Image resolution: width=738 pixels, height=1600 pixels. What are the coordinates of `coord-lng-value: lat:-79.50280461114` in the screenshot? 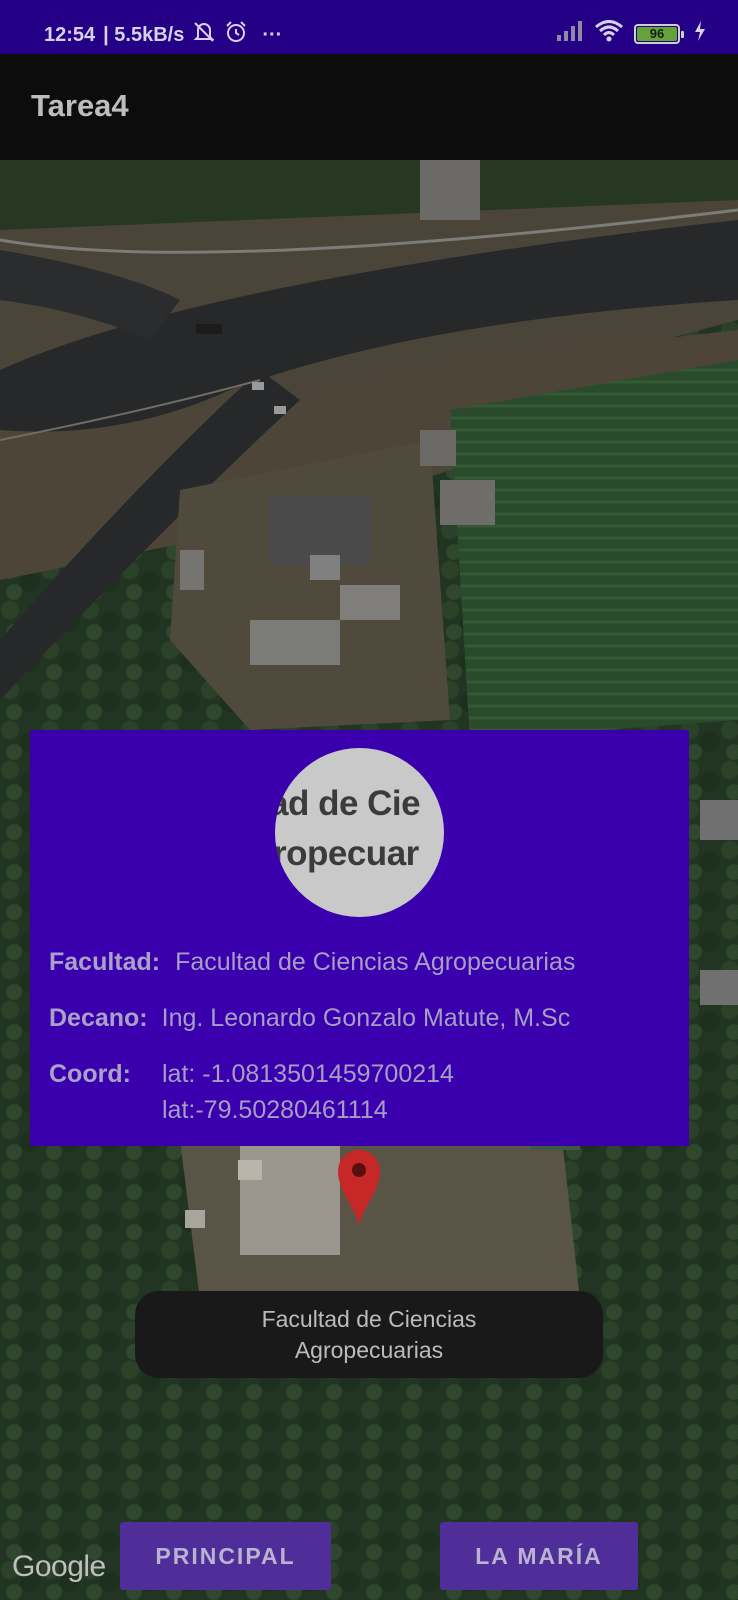 It's located at (275, 1110).